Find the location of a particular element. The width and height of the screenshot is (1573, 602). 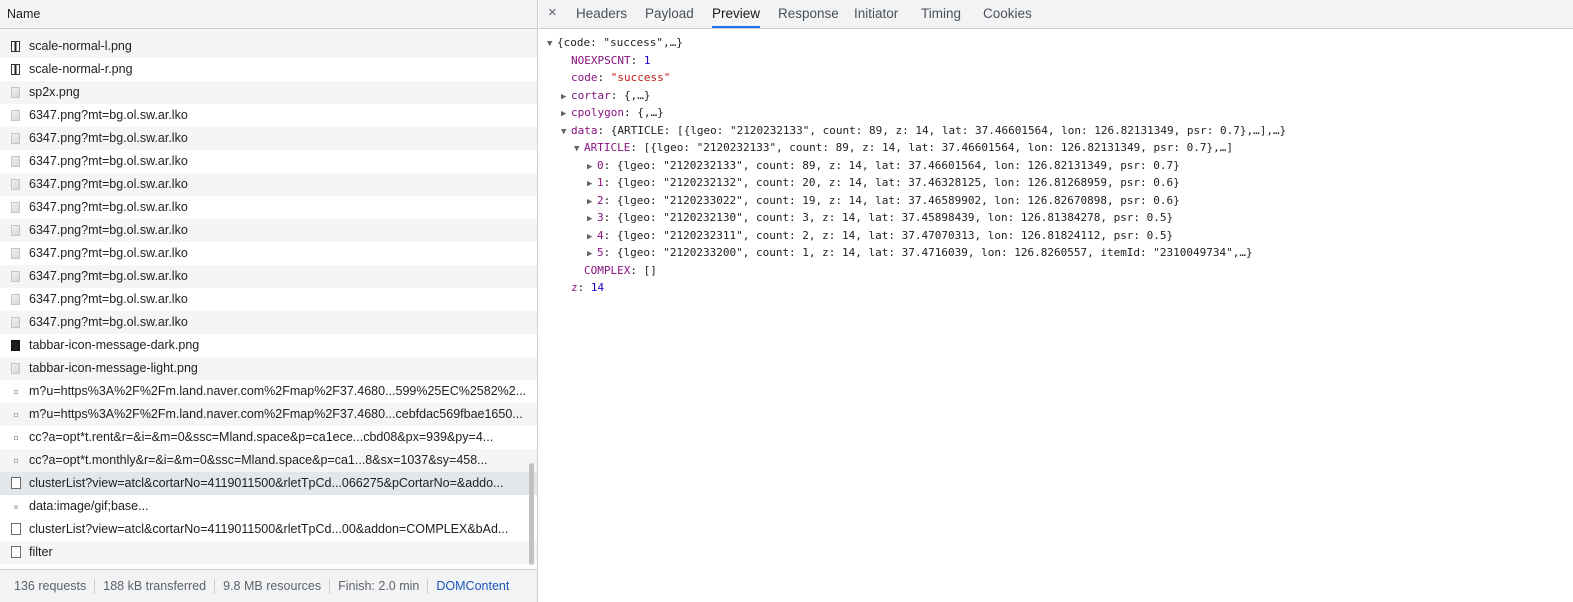

tree-node-code: code: "success" is located at coordinates (621, 77).